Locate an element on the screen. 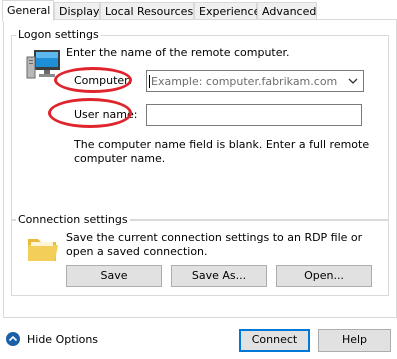  username-input is located at coordinates (254, 115).